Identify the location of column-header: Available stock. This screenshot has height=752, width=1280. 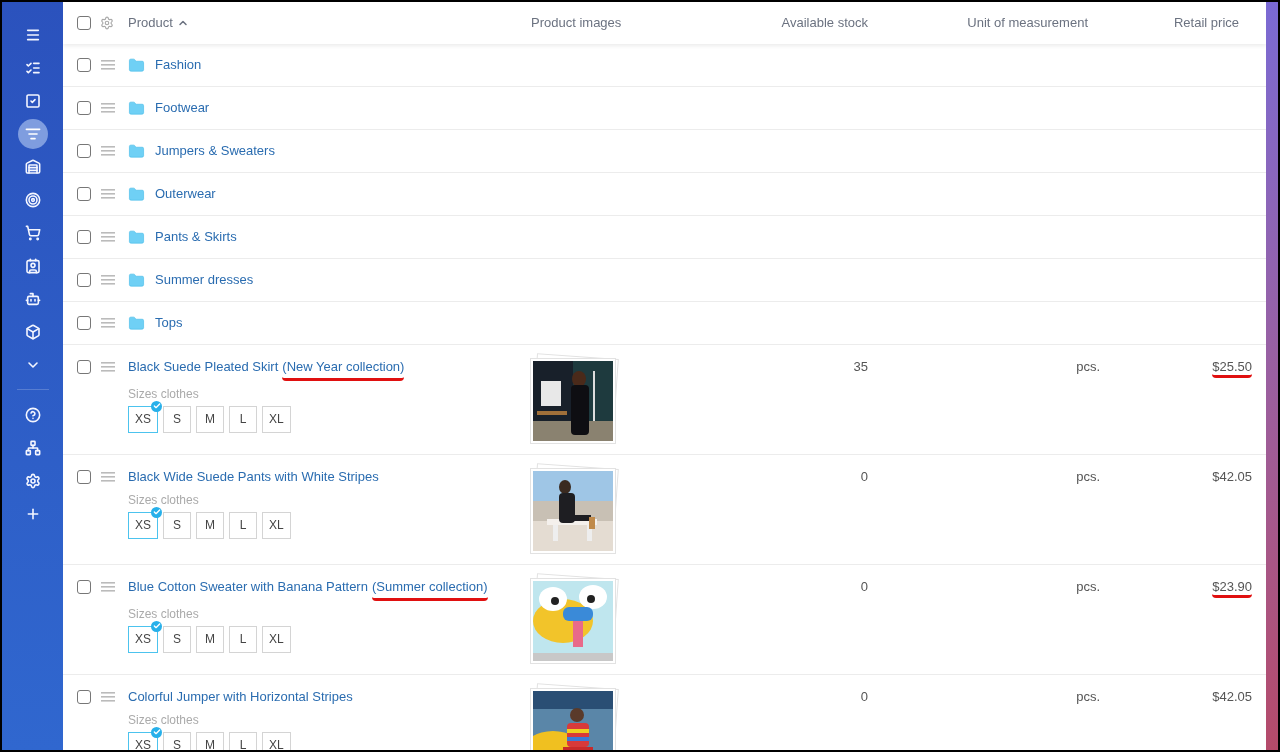
(824, 23).